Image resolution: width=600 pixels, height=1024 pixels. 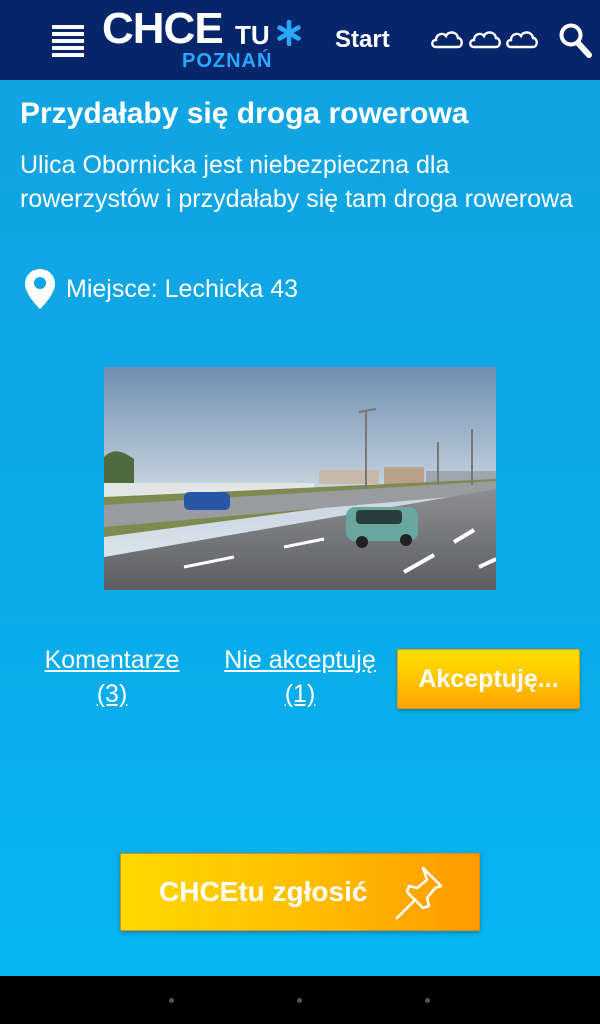 What do you see at coordinates (227, 61) in the screenshot?
I see `logo-city: POZNAŃ` at bounding box center [227, 61].